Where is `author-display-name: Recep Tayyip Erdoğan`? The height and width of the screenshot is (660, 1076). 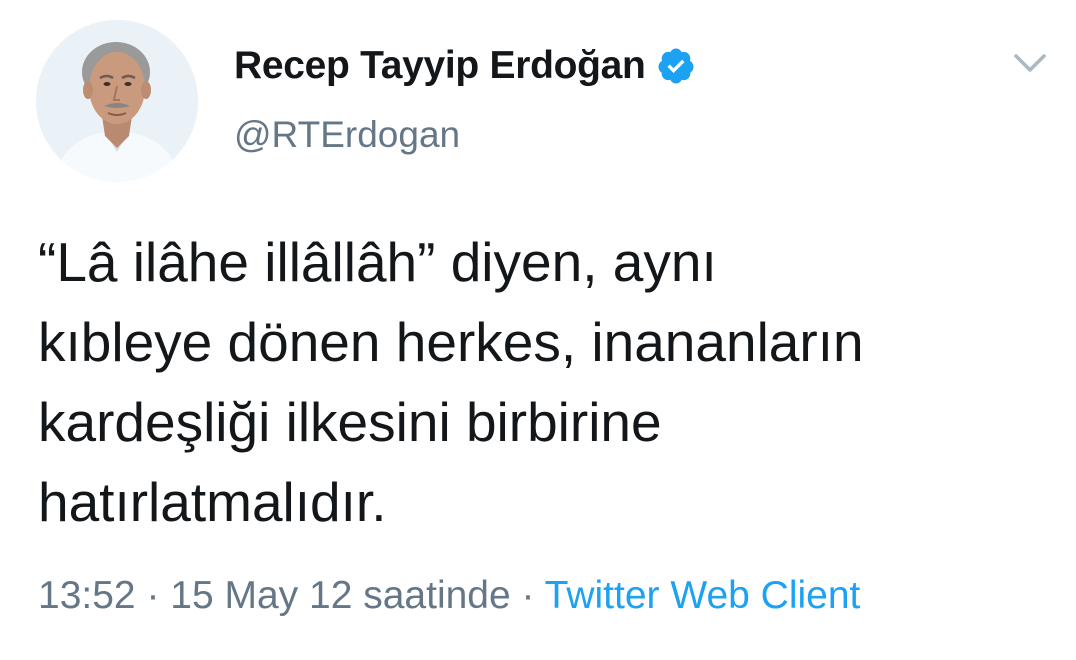 author-display-name: Recep Tayyip Erdoğan is located at coordinates (440, 66).